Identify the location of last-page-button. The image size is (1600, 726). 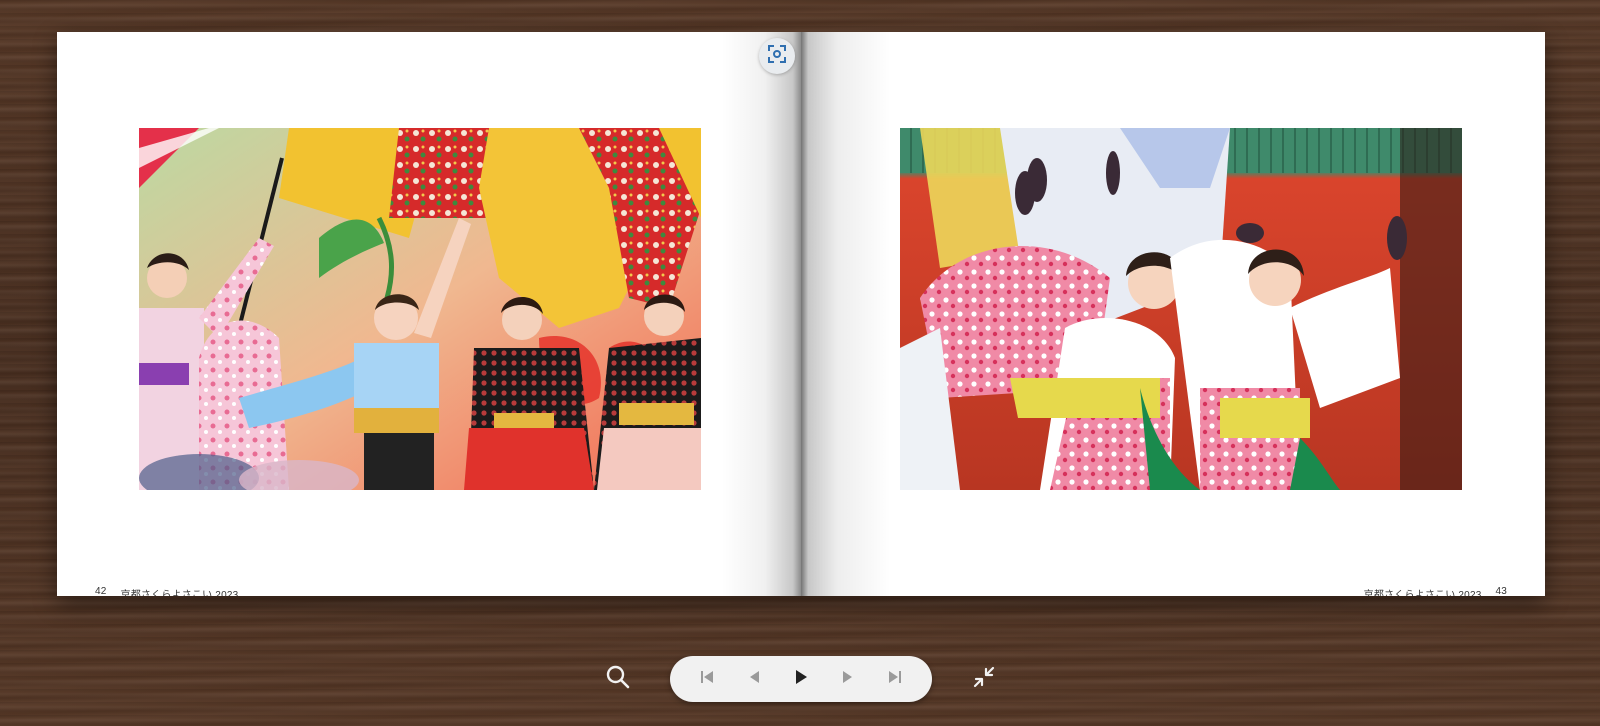
(895, 679).